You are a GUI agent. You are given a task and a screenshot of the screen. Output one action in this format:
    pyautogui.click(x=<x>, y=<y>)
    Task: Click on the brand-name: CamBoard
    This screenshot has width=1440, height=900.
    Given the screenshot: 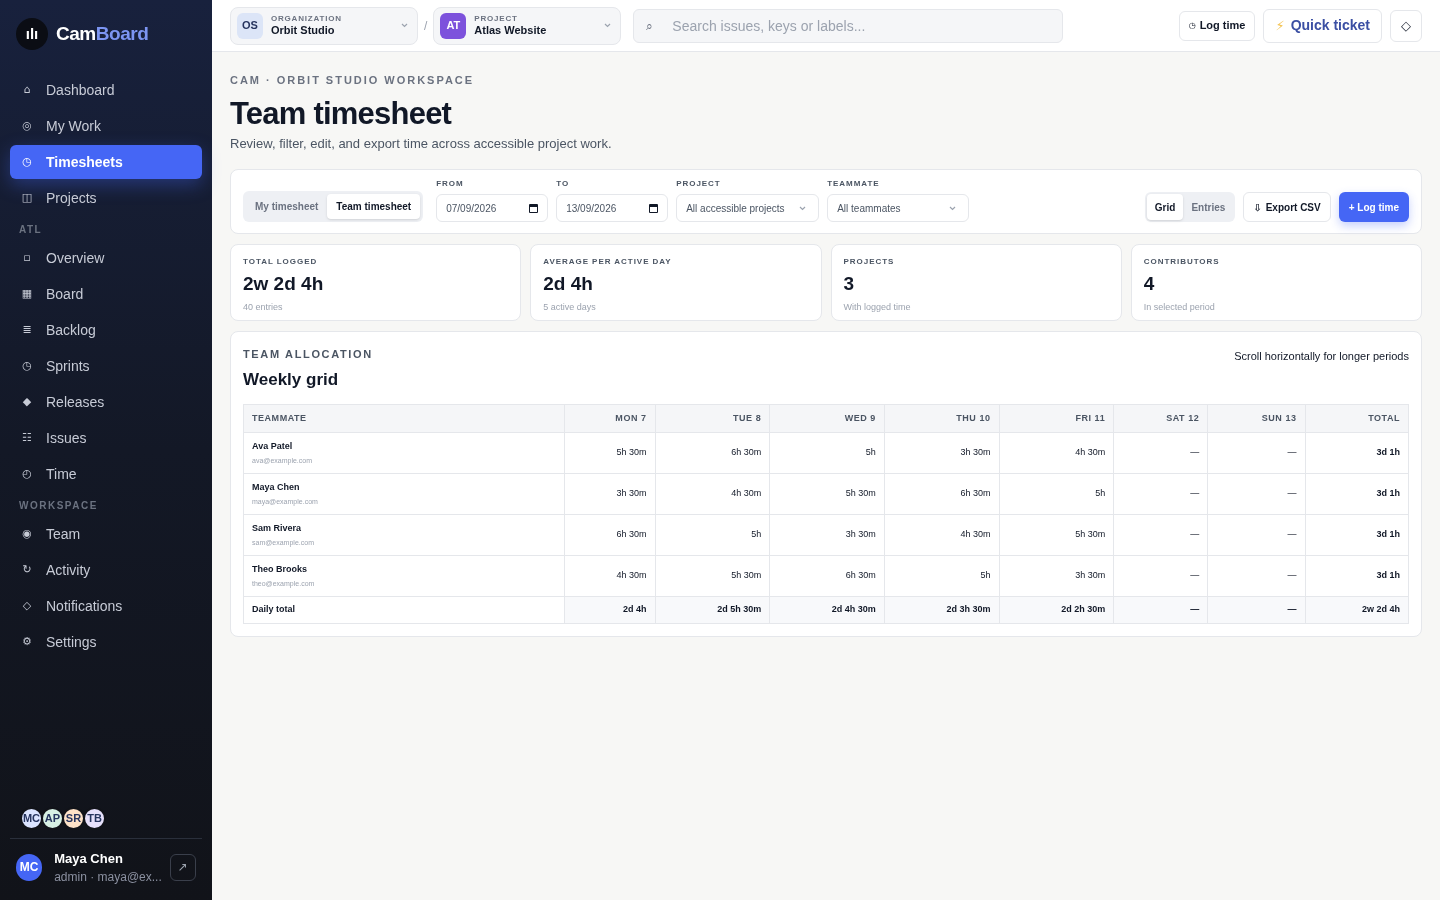 What is the action you would take?
    pyautogui.click(x=102, y=33)
    